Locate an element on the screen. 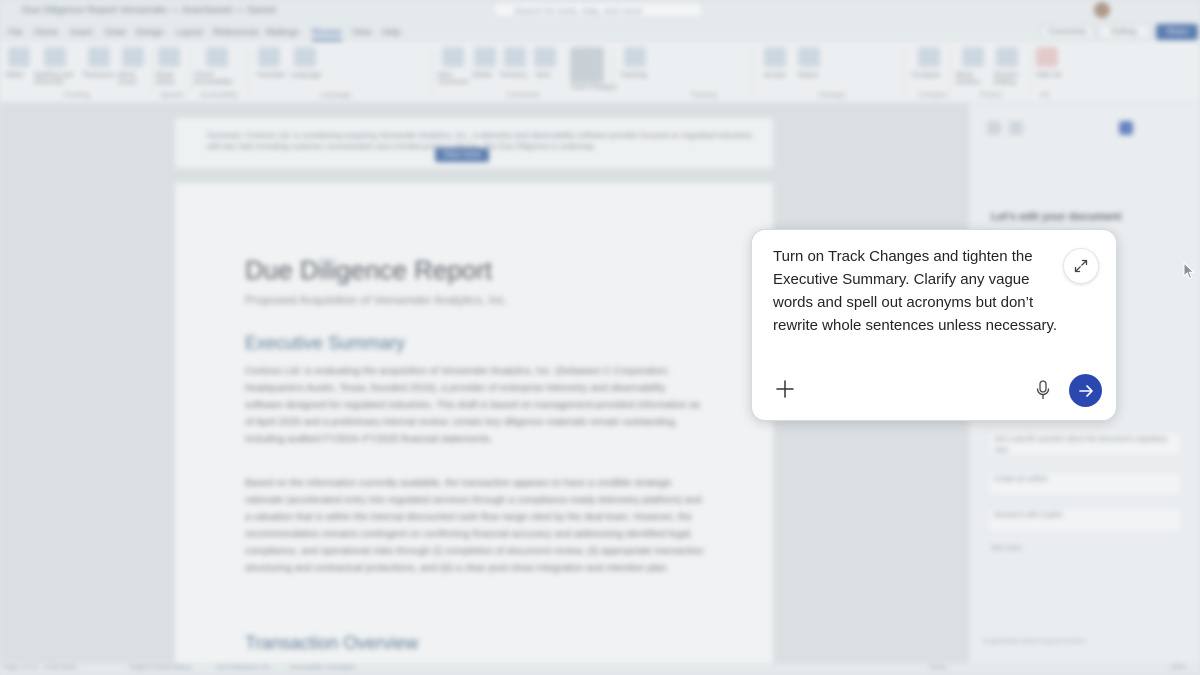 The height and width of the screenshot is (675, 1200). copilot-icon is located at coordinates (1126, 128).